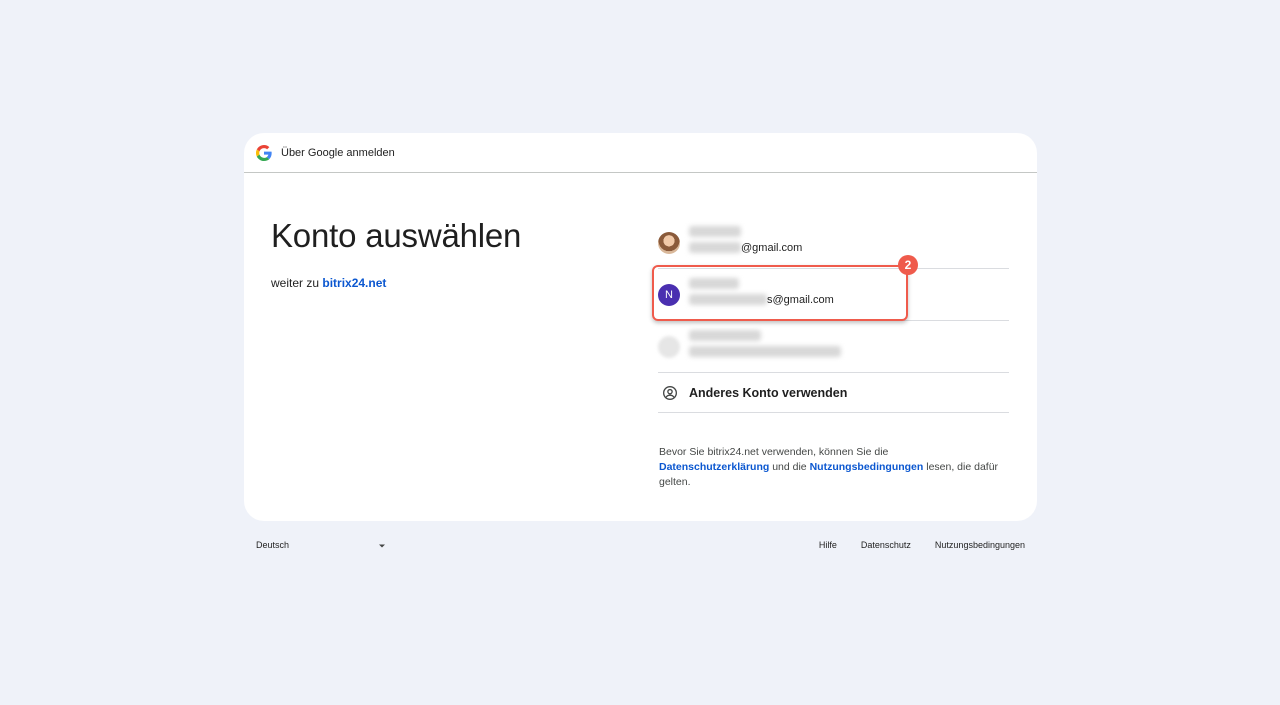 Image resolution: width=1280 pixels, height=705 pixels. What do you see at coordinates (338, 152) in the screenshot?
I see `header-title: Über Google anmelden` at bounding box center [338, 152].